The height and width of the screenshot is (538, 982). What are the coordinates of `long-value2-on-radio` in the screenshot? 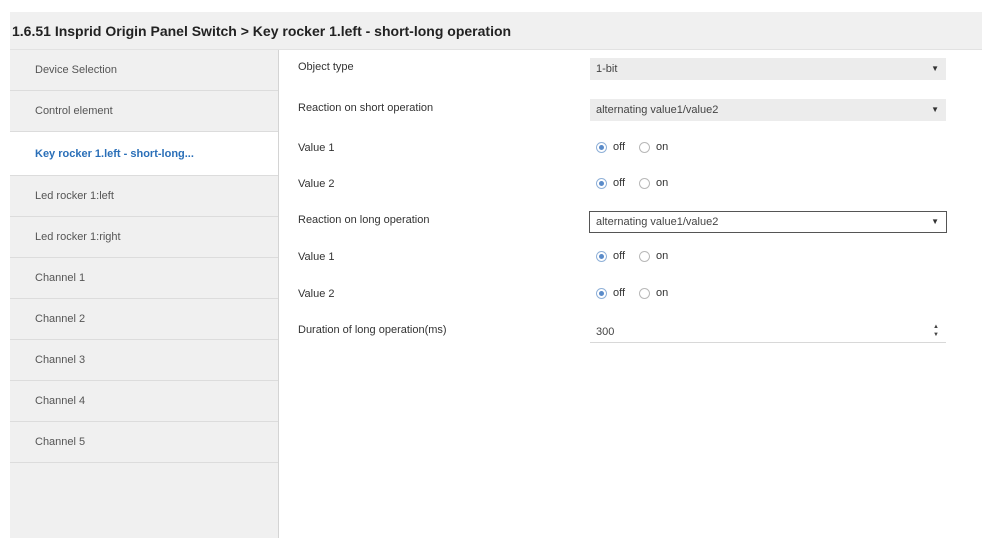 It's located at (645, 293).